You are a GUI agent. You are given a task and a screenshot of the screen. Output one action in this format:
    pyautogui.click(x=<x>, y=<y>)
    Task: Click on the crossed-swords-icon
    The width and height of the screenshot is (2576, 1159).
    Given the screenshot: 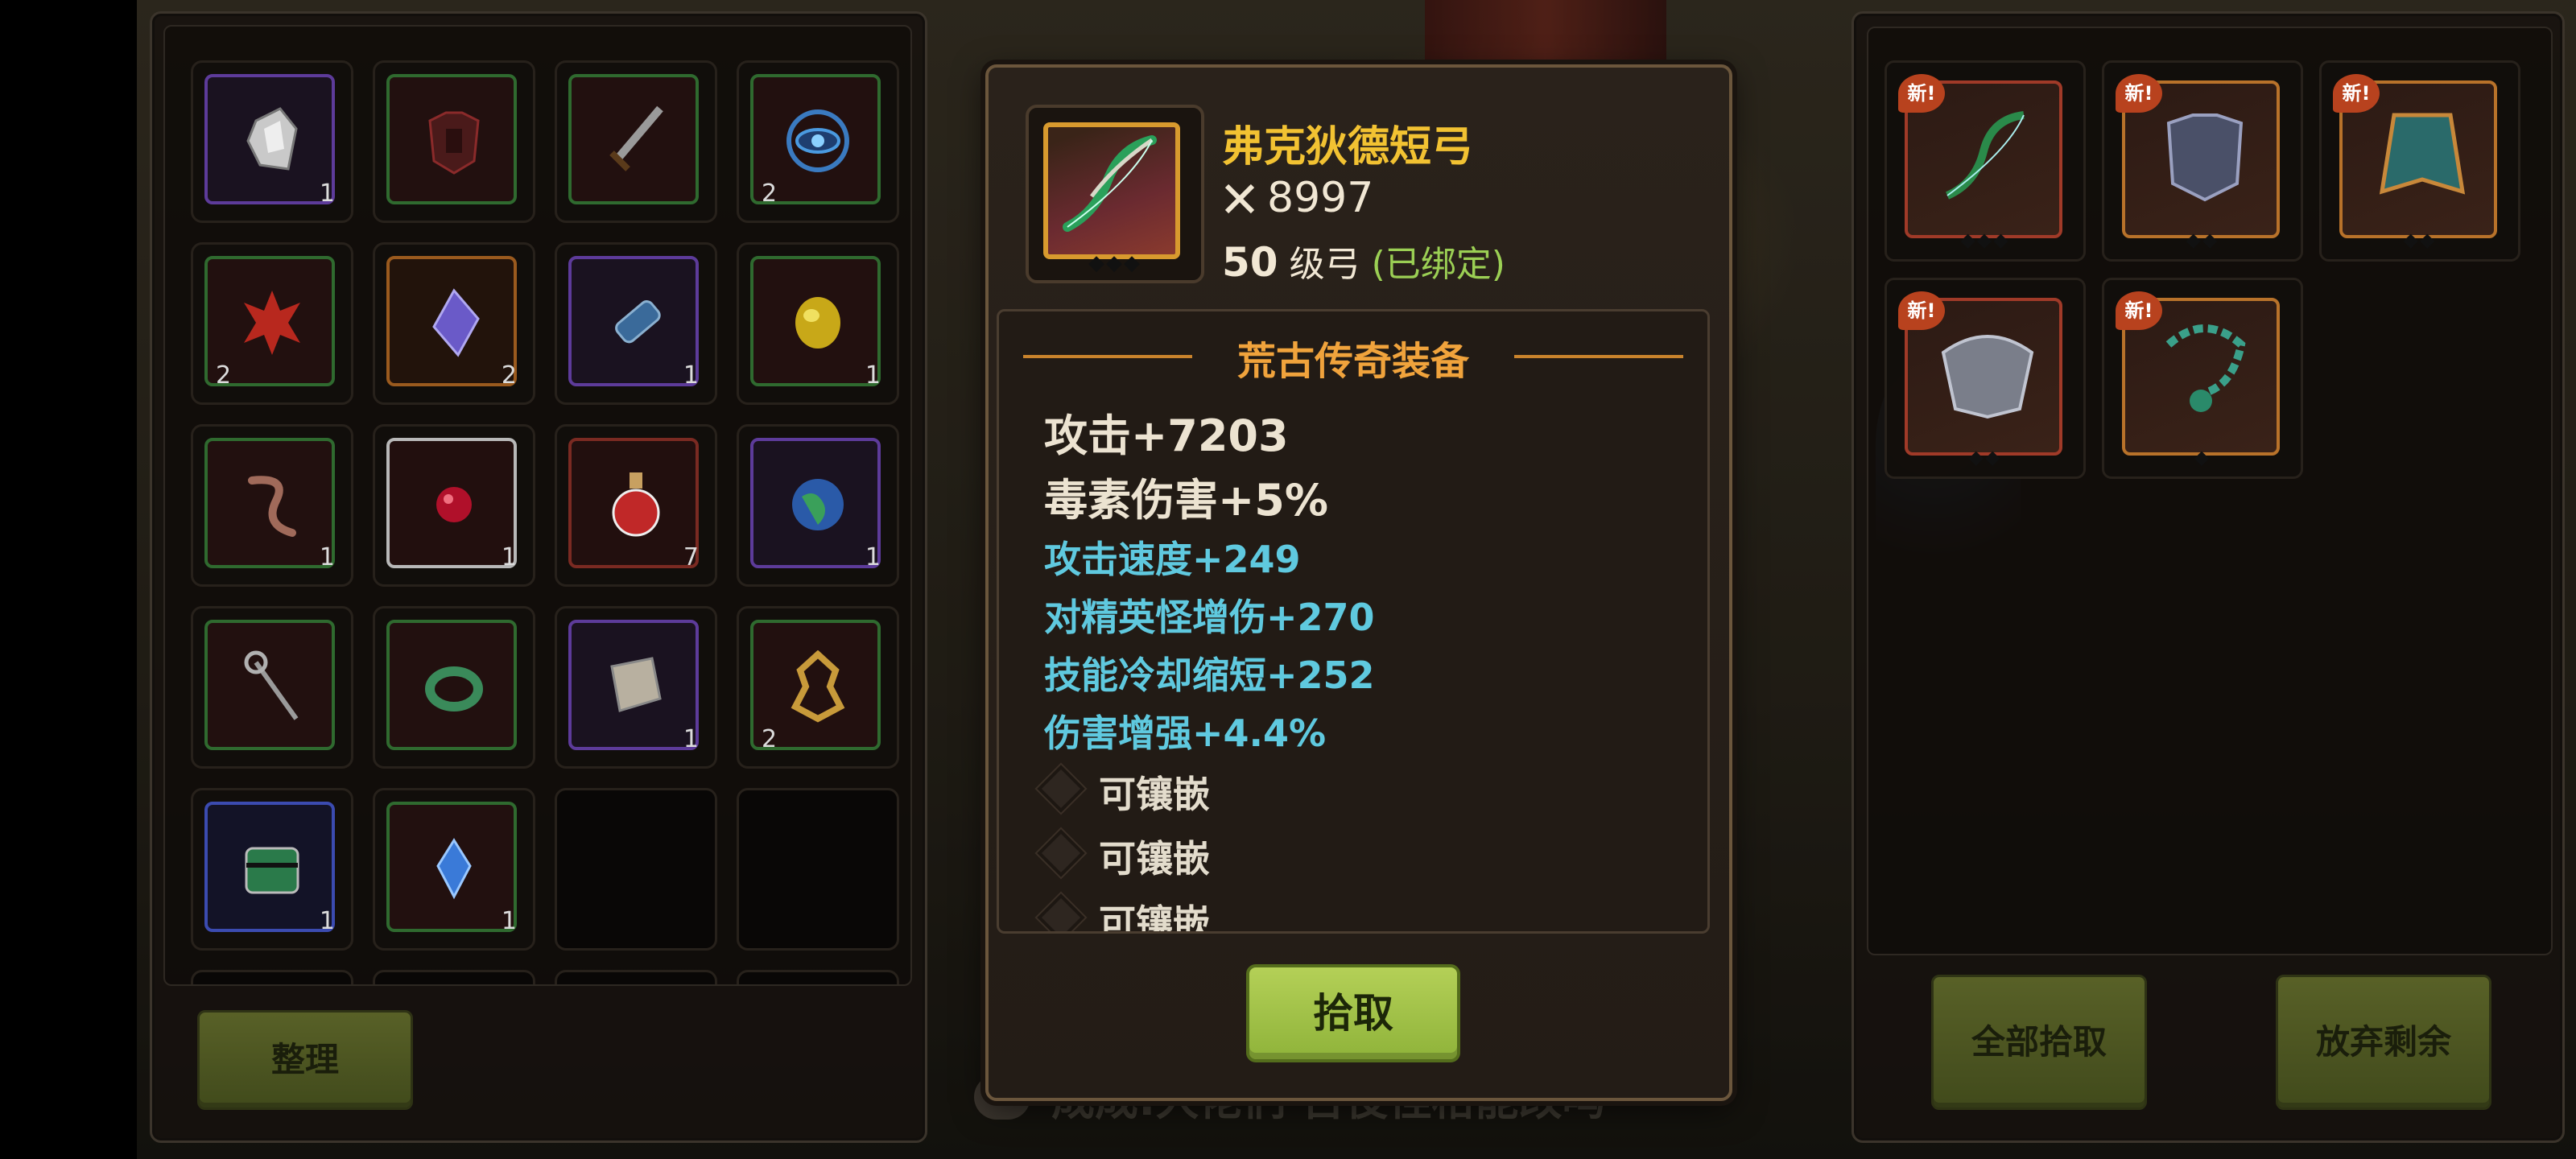 What is the action you would take?
    pyautogui.click(x=1239, y=199)
    